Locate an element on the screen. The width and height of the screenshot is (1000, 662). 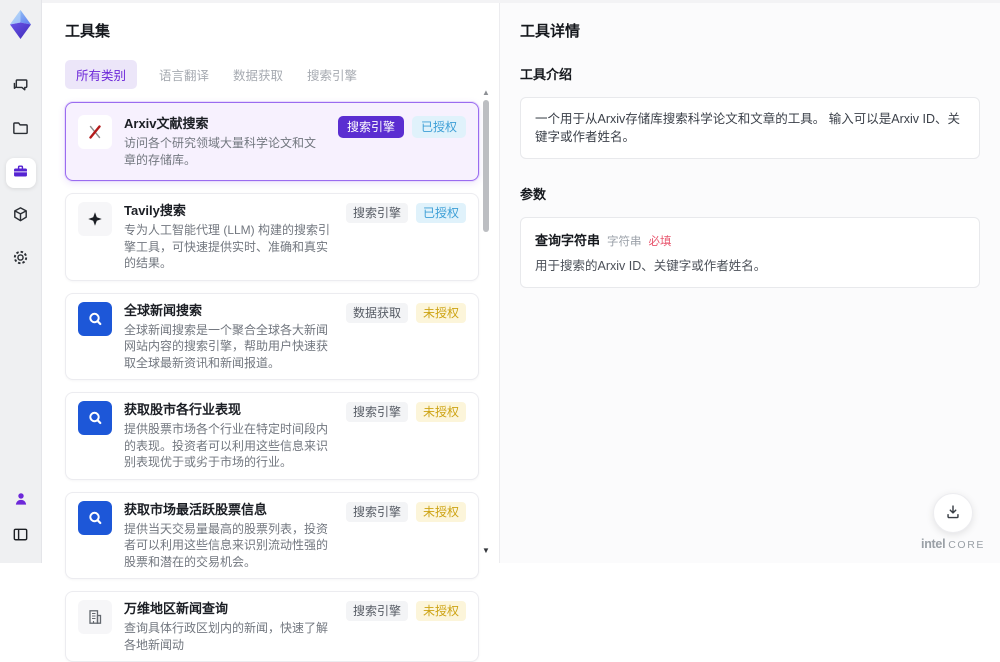
gear-icon is located at coordinates (20, 259).